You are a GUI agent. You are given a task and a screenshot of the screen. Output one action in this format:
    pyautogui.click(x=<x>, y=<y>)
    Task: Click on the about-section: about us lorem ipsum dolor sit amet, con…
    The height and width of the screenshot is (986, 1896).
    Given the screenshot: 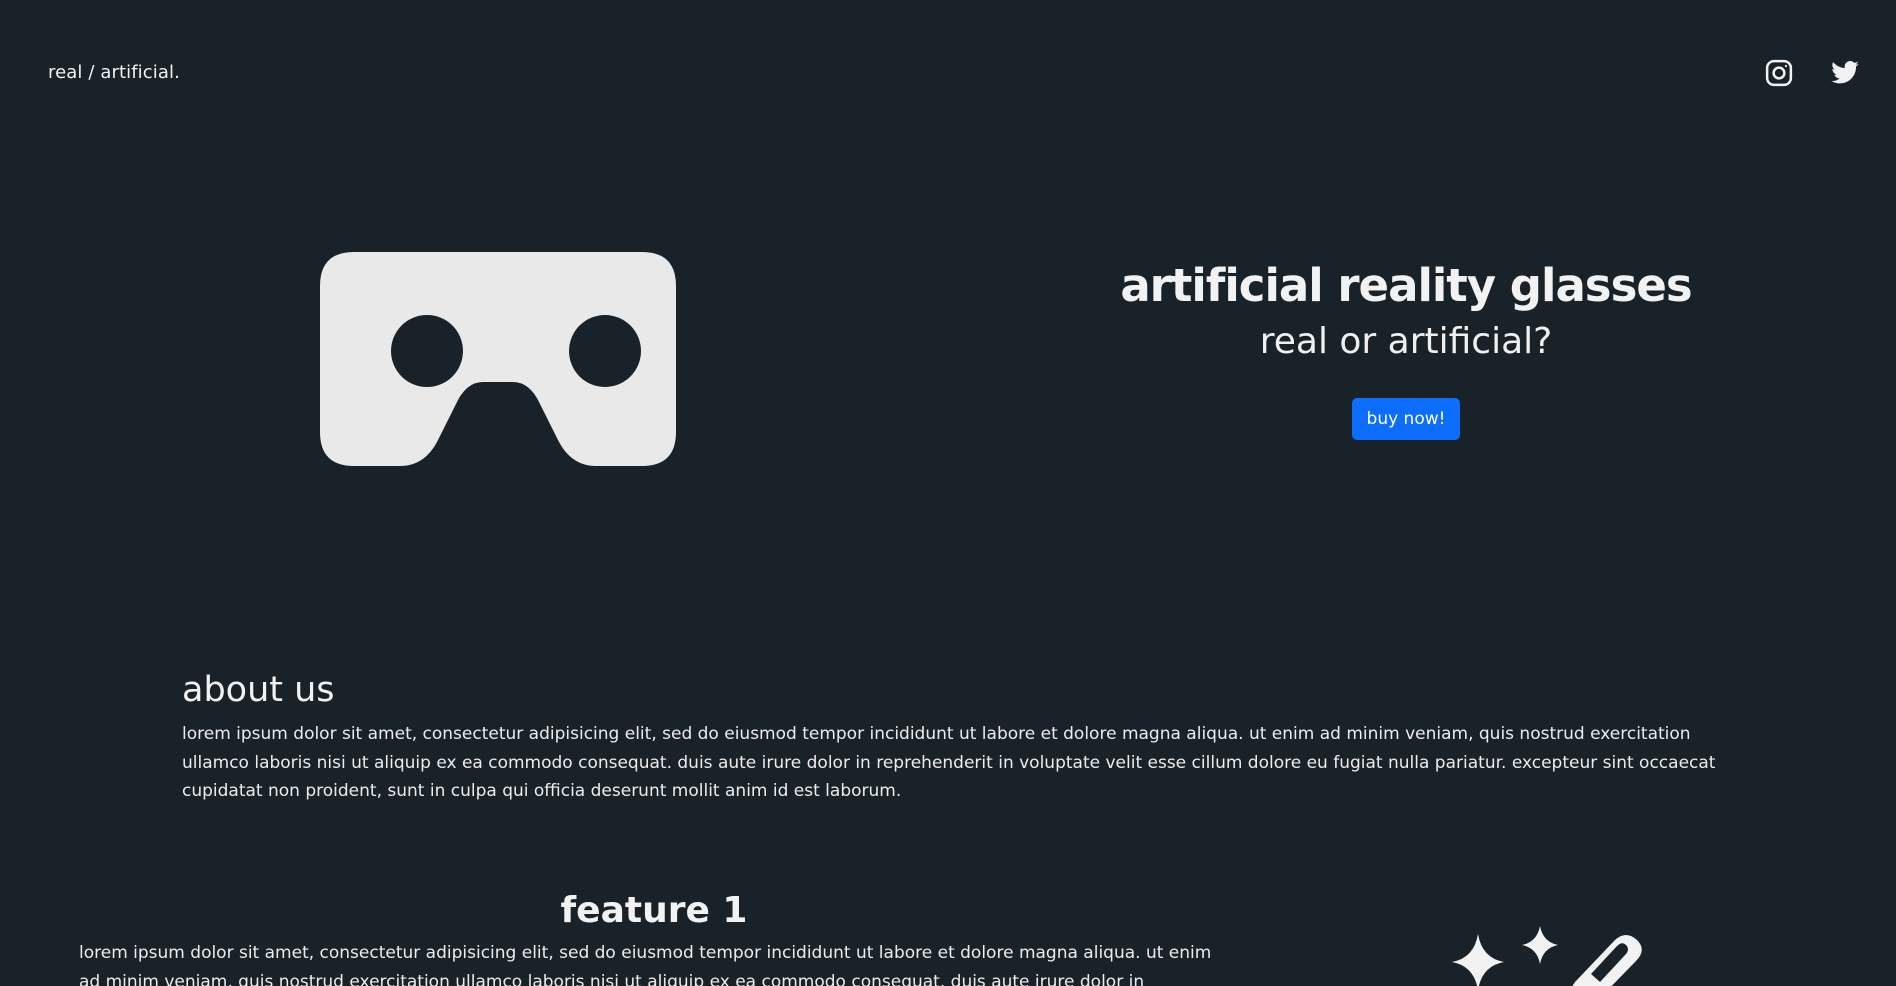 What is the action you would take?
    pyautogui.click(x=952, y=738)
    